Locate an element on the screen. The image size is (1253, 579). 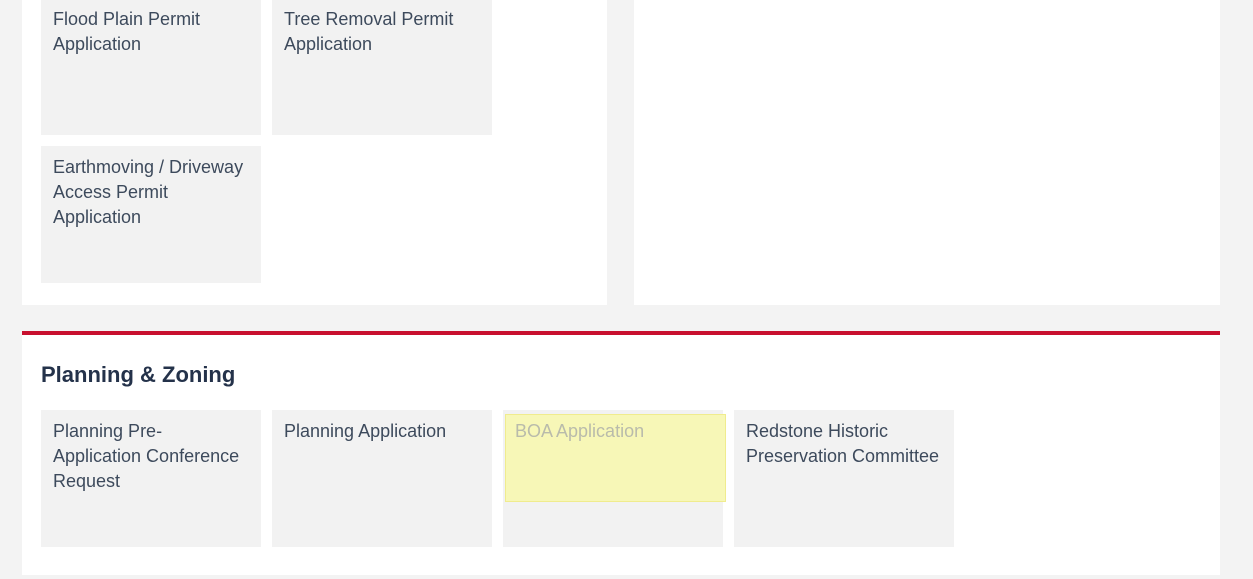
tile-planning-application: Planning Application is located at coordinates (382, 478).